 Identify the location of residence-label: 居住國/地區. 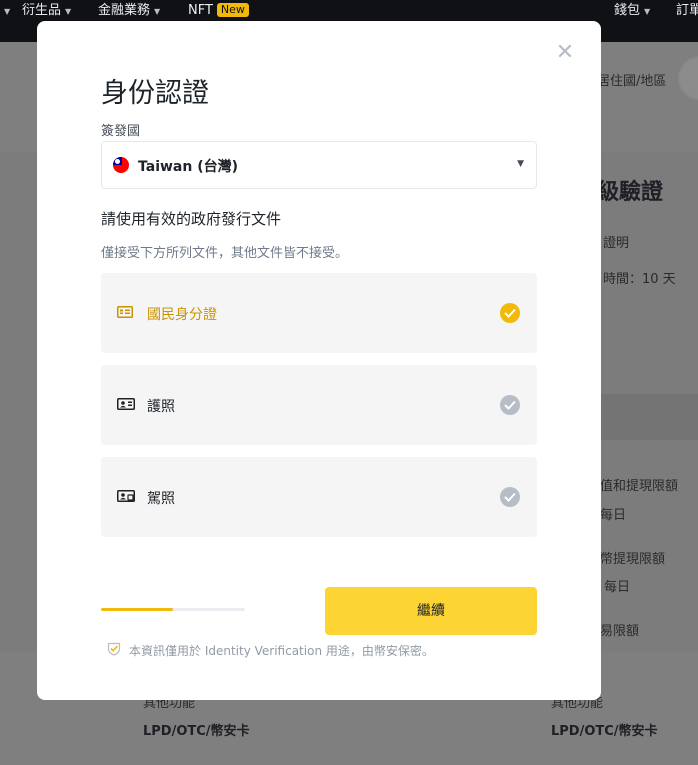
(632, 81).